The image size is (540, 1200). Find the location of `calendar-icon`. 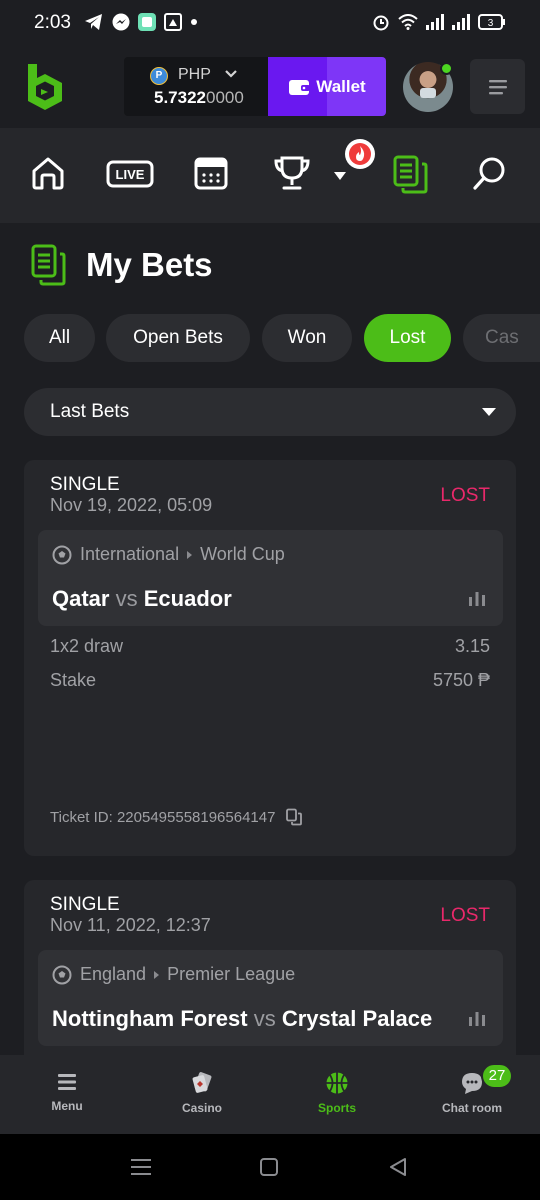

calendar-icon is located at coordinates (211, 173).